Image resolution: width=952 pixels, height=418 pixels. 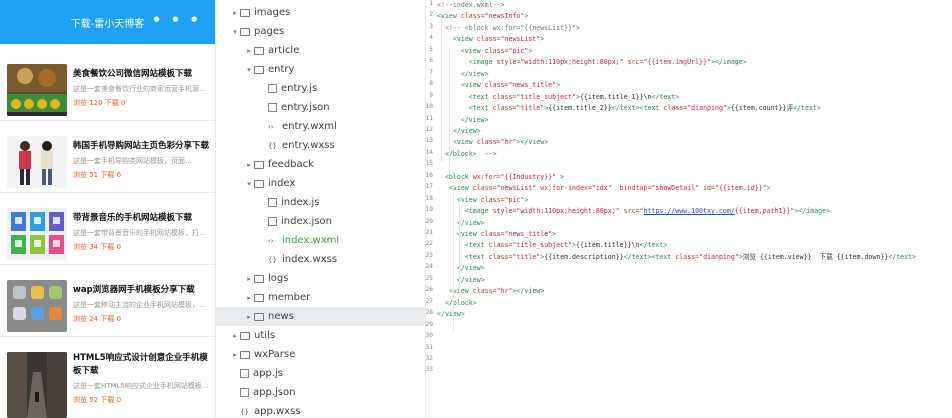 What do you see at coordinates (176, 20) in the screenshot?
I see `more-menu-icon: • • •` at bounding box center [176, 20].